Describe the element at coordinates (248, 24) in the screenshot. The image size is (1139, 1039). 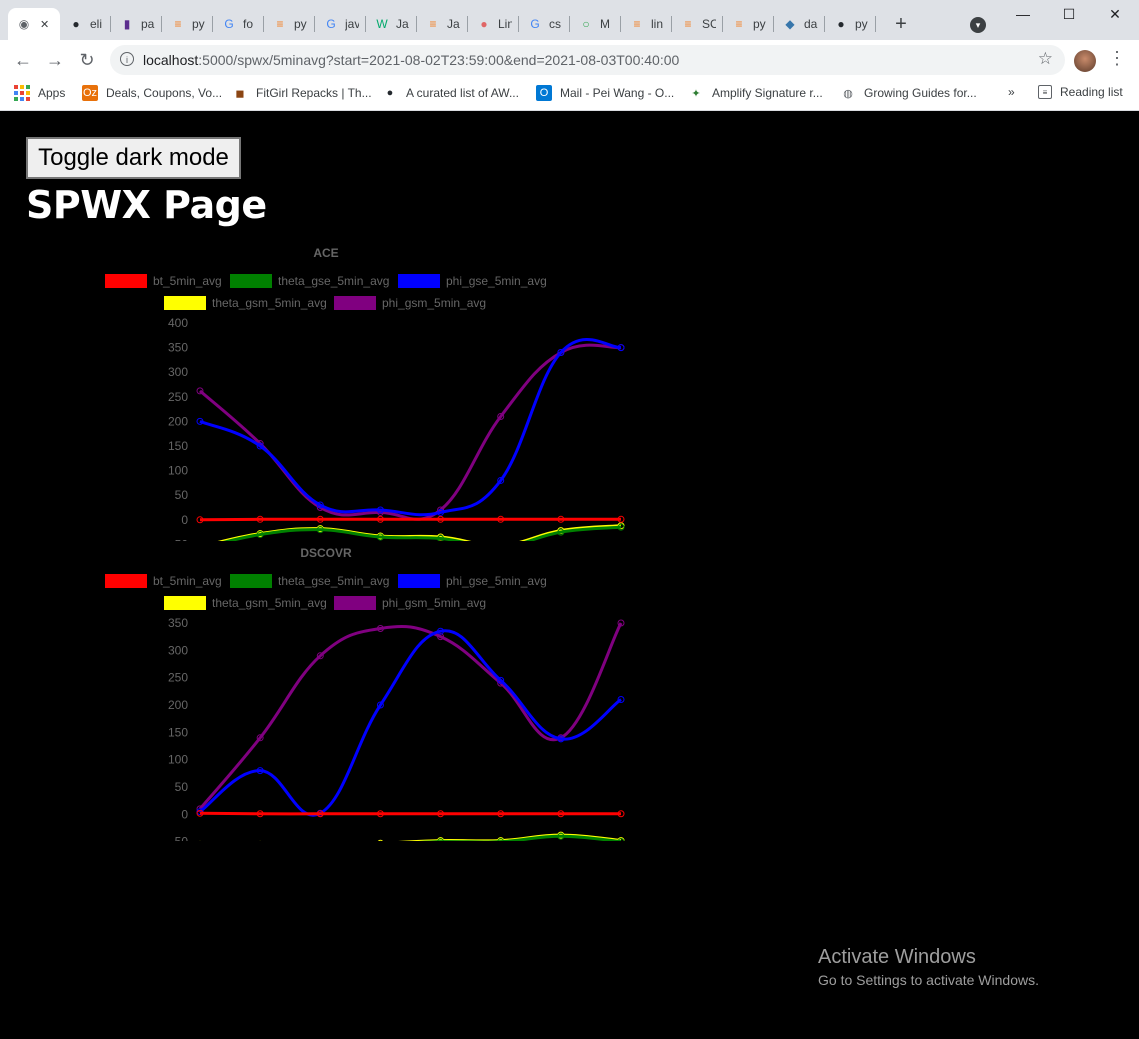
I see `tab-label: fo` at that location.